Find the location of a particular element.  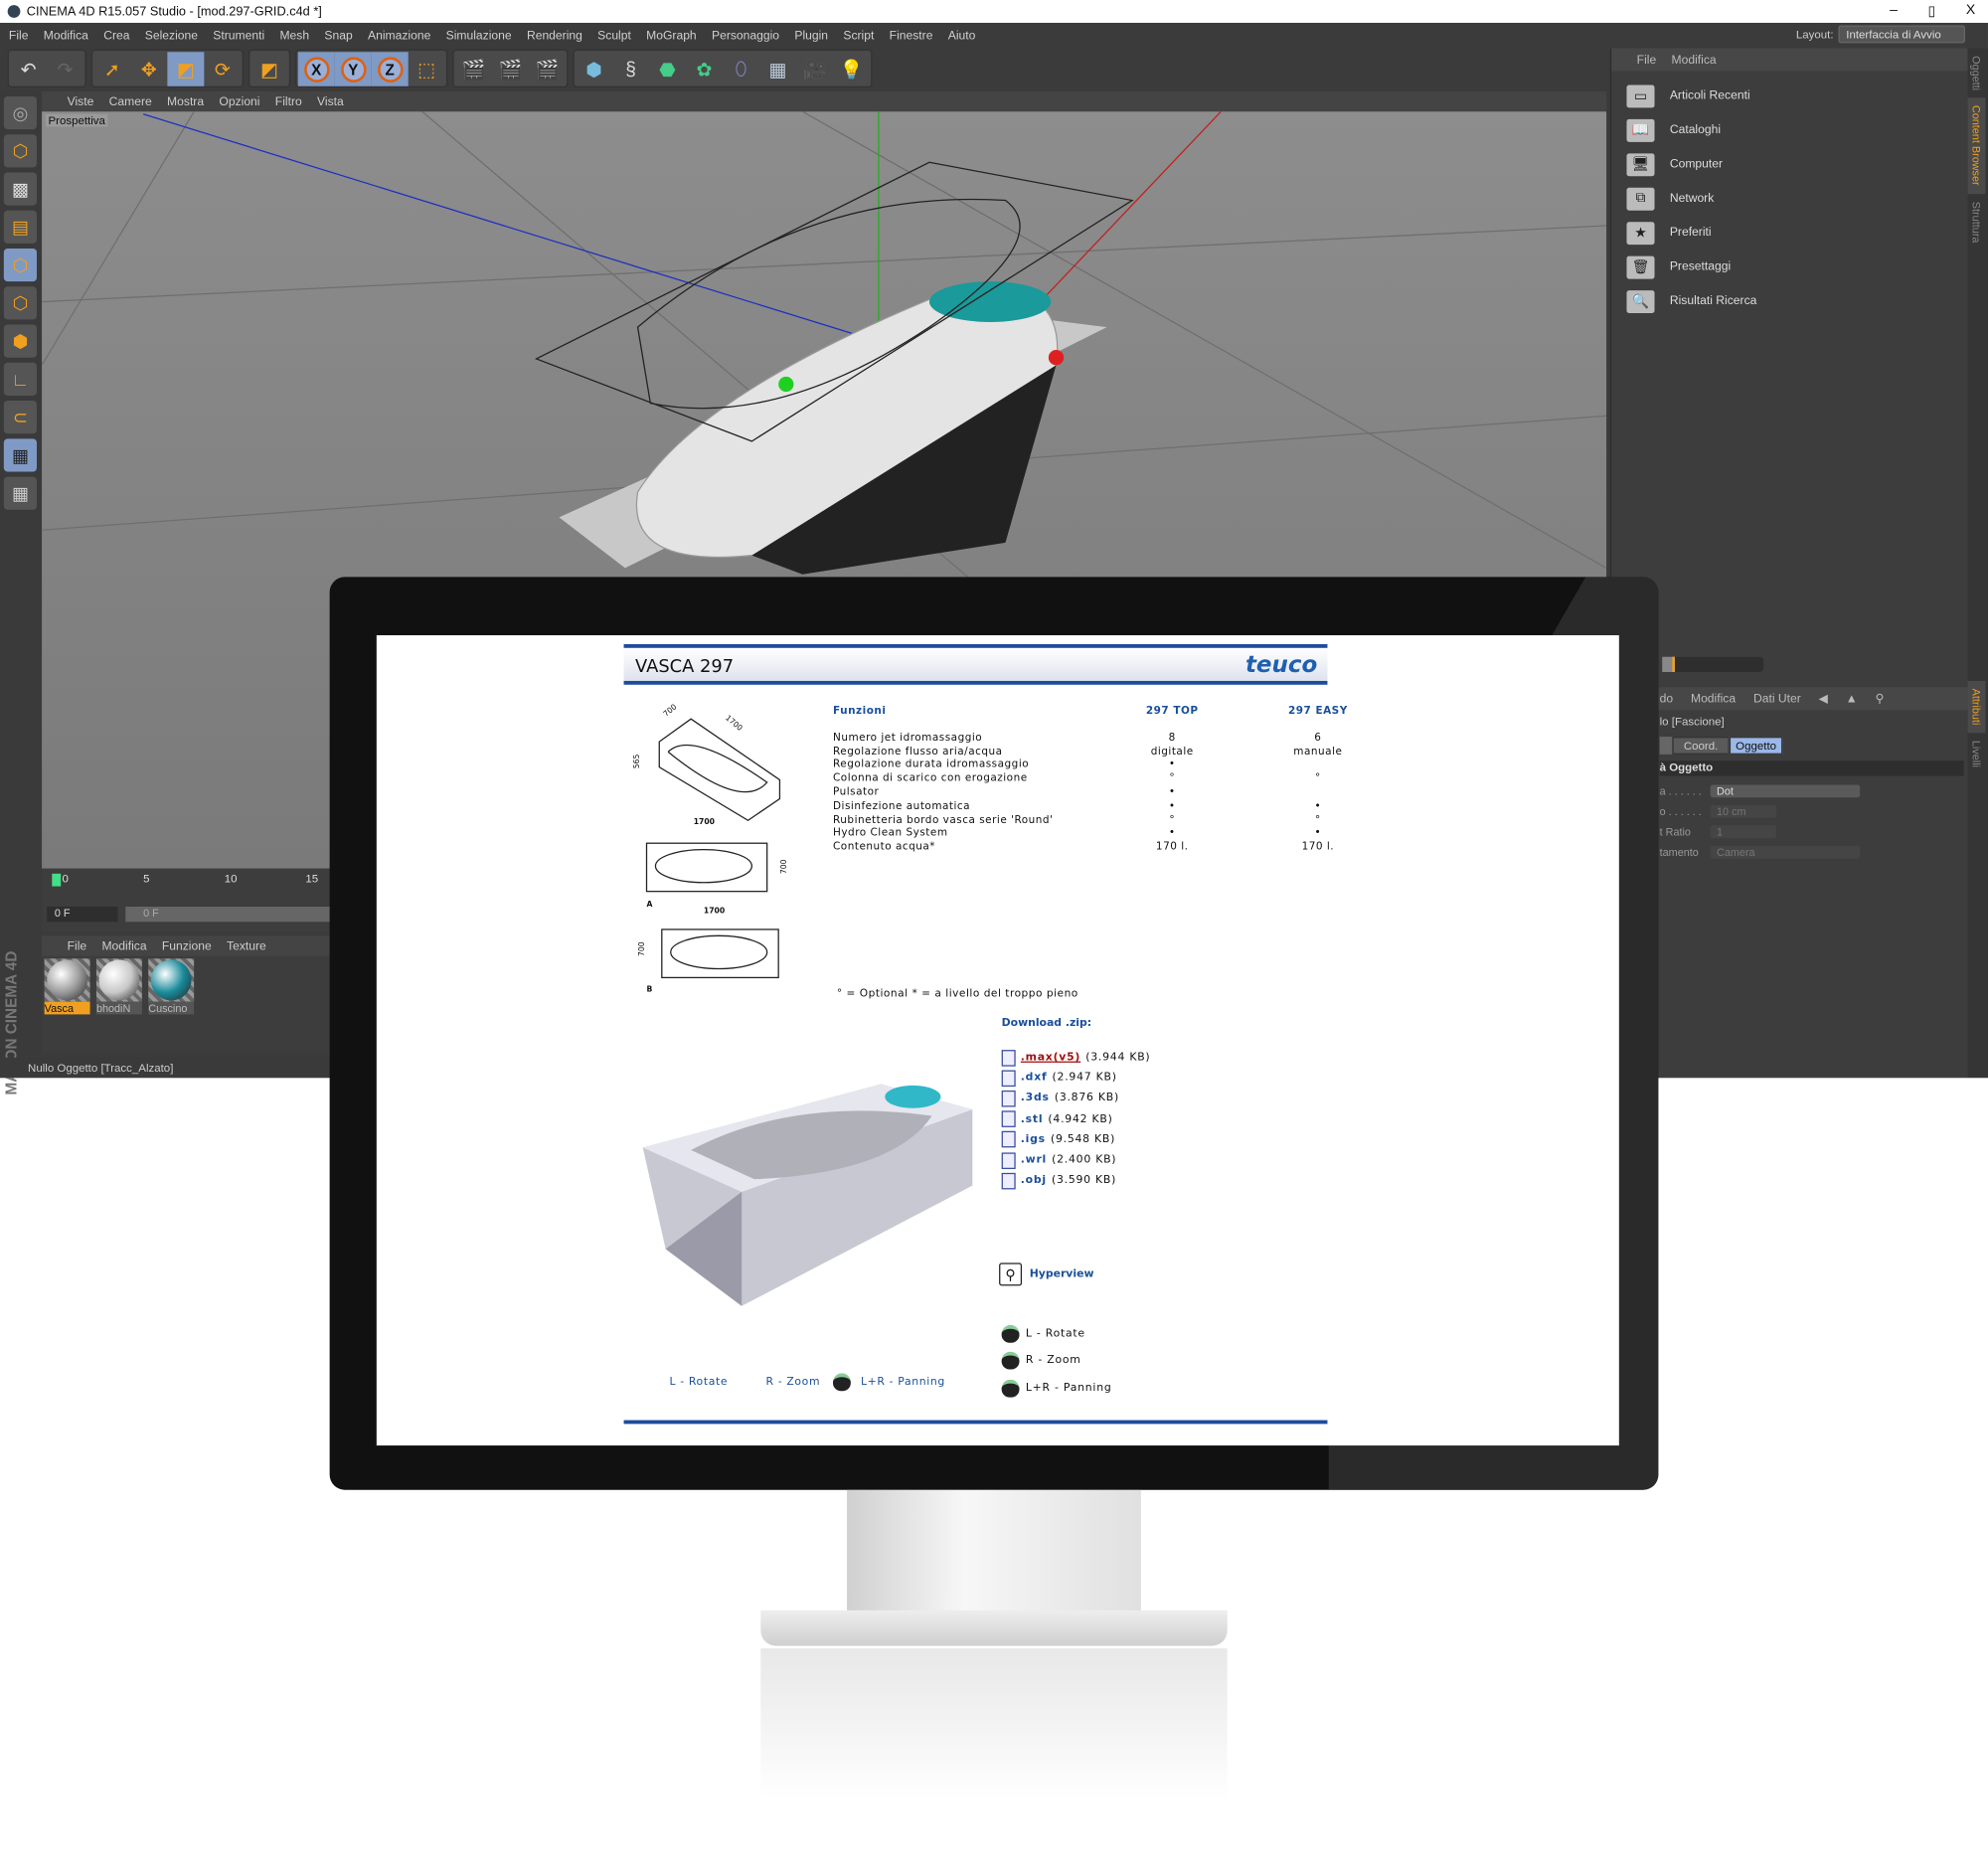

frame-range-slider: 0 F is located at coordinates (229, 915).